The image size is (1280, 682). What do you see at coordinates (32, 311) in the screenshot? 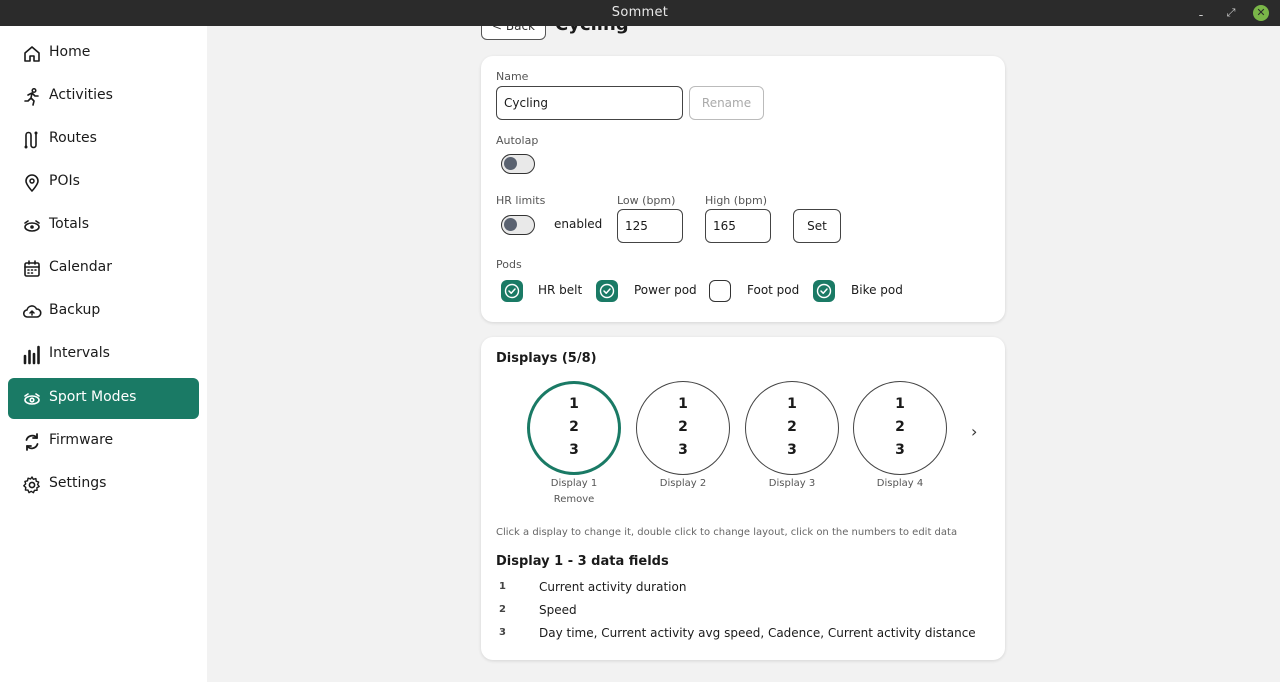
I see `cloud-icon` at bounding box center [32, 311].